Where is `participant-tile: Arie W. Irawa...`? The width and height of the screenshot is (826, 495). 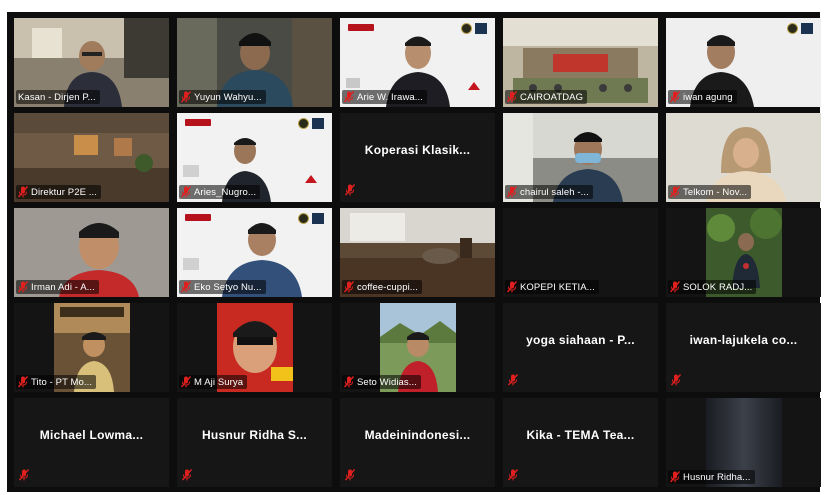 participant-tile: Arie W. Irawa... is located at coordinates (417, 62).